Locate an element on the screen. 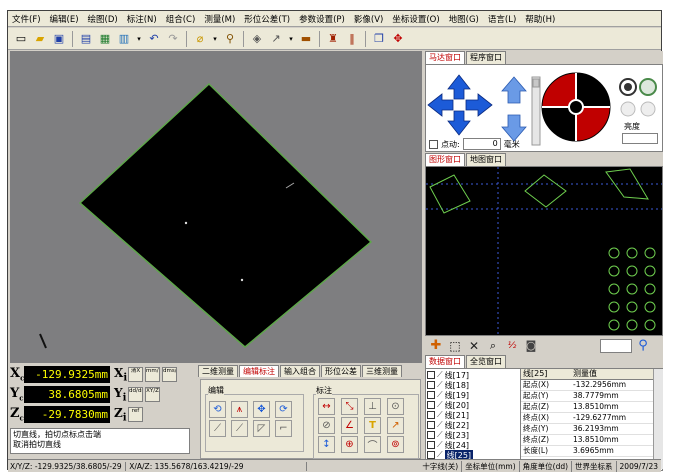 This screenshot has width=674, height=475. status-coord-system: 世界坐标系 is located at coordinates (594, 466).